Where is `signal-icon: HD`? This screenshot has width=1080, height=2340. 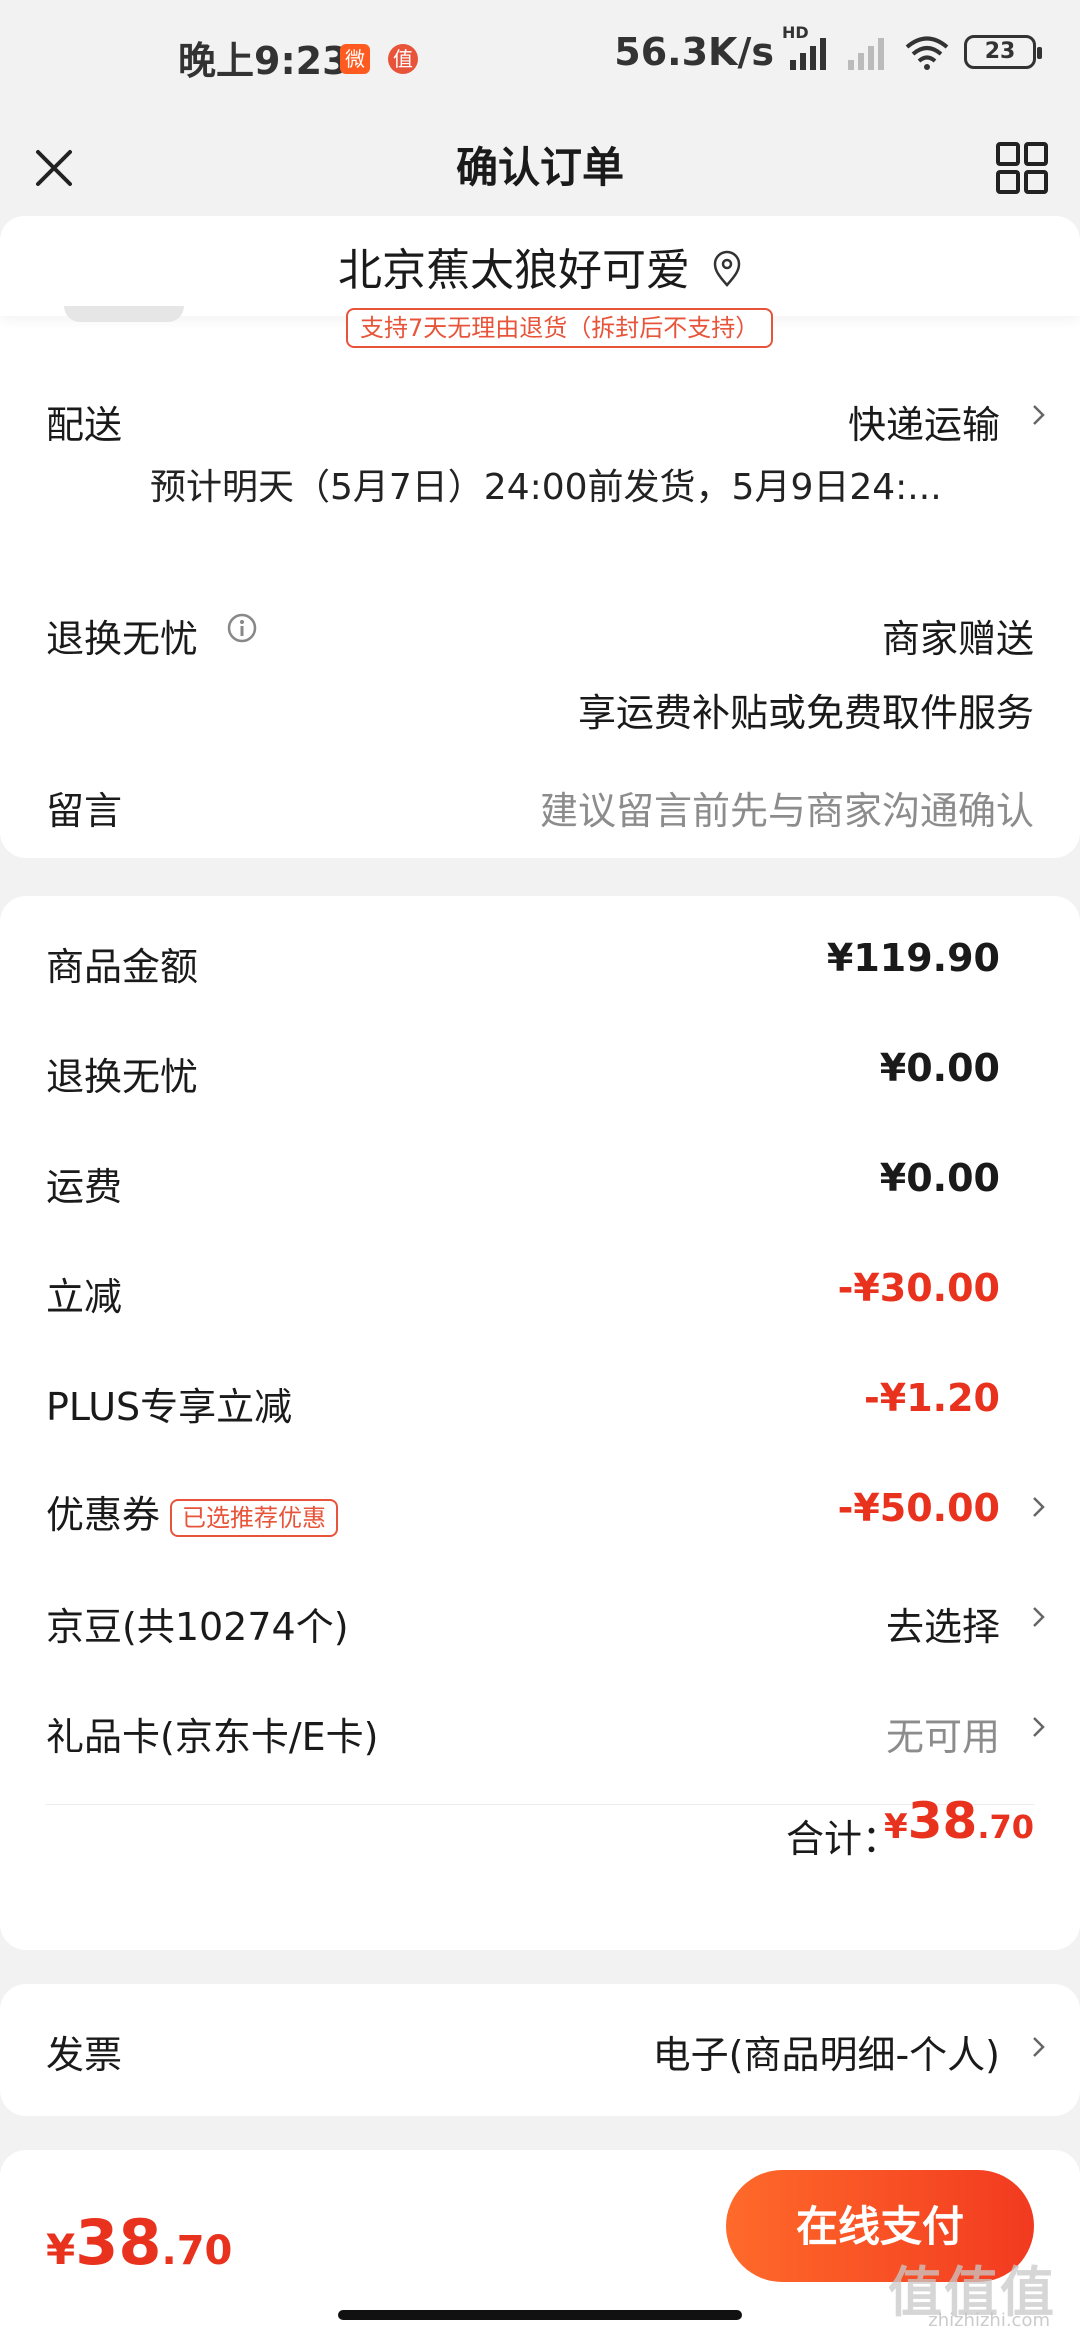
signal-icon: HD is located at coordinates (807, 46).